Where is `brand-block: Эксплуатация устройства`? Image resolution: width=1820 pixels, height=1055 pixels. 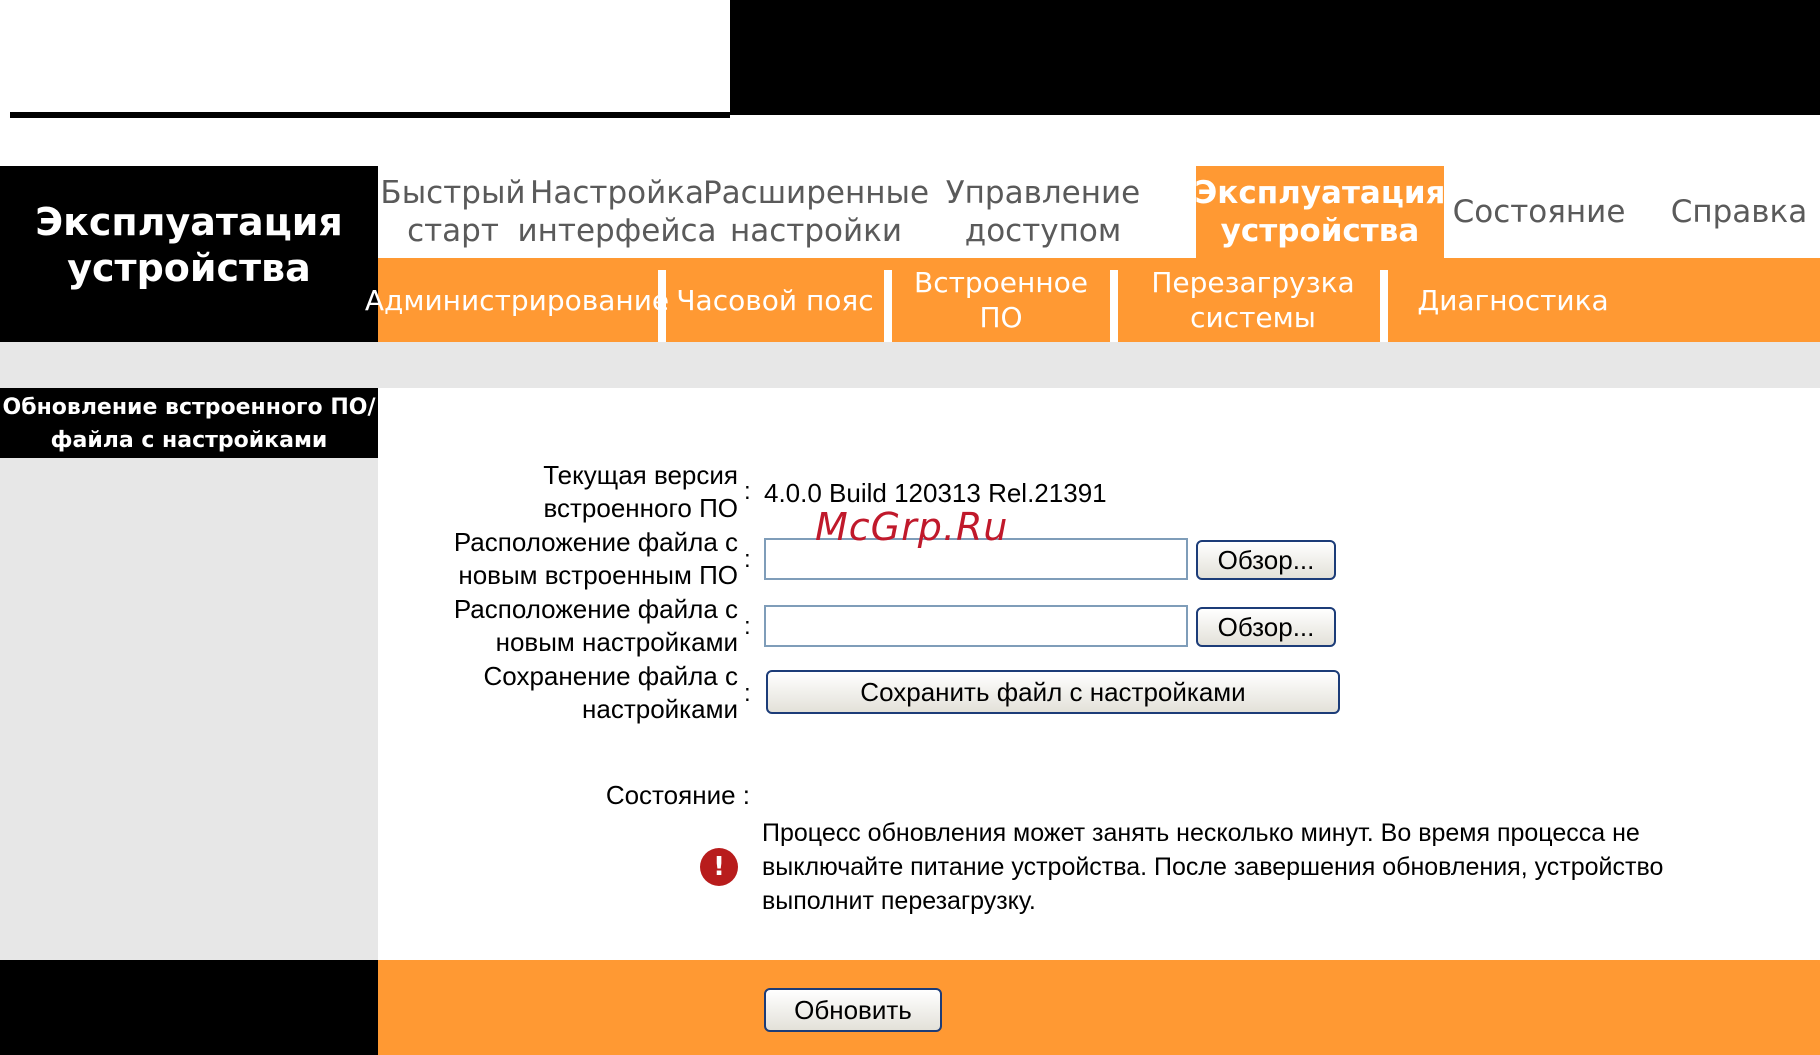
brand-block: Эксплуатация устройства is located at coordinates (189, 254).